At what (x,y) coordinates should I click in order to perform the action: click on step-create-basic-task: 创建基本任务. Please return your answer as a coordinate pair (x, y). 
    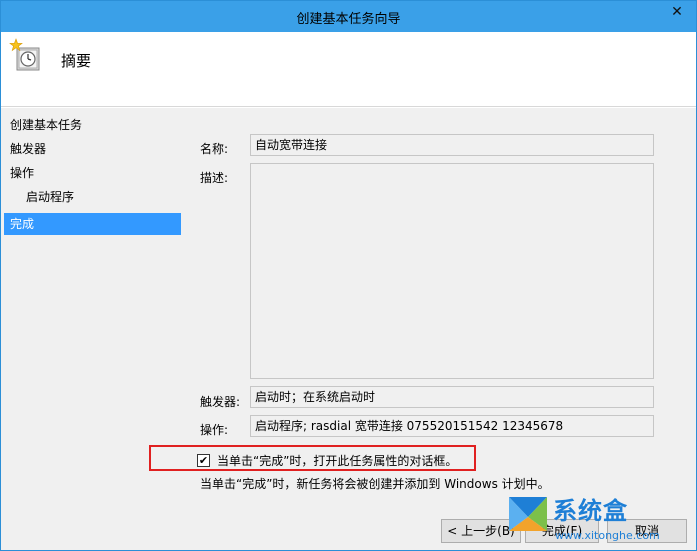
    Looking at the image, I should click on (92, 125).